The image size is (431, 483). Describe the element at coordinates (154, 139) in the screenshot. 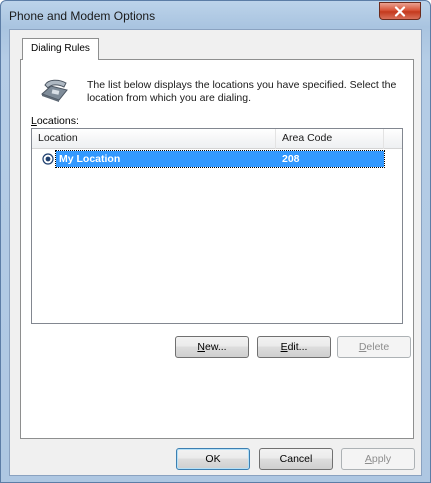

I see `column-header-location: Location` at that location.